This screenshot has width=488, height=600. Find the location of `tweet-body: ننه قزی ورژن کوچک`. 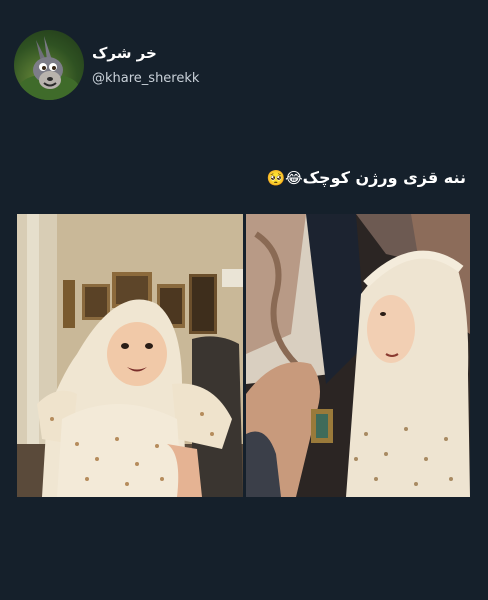

tweet-body: ننه قزی ورژن کوچک is located at coordinates (384, 177).